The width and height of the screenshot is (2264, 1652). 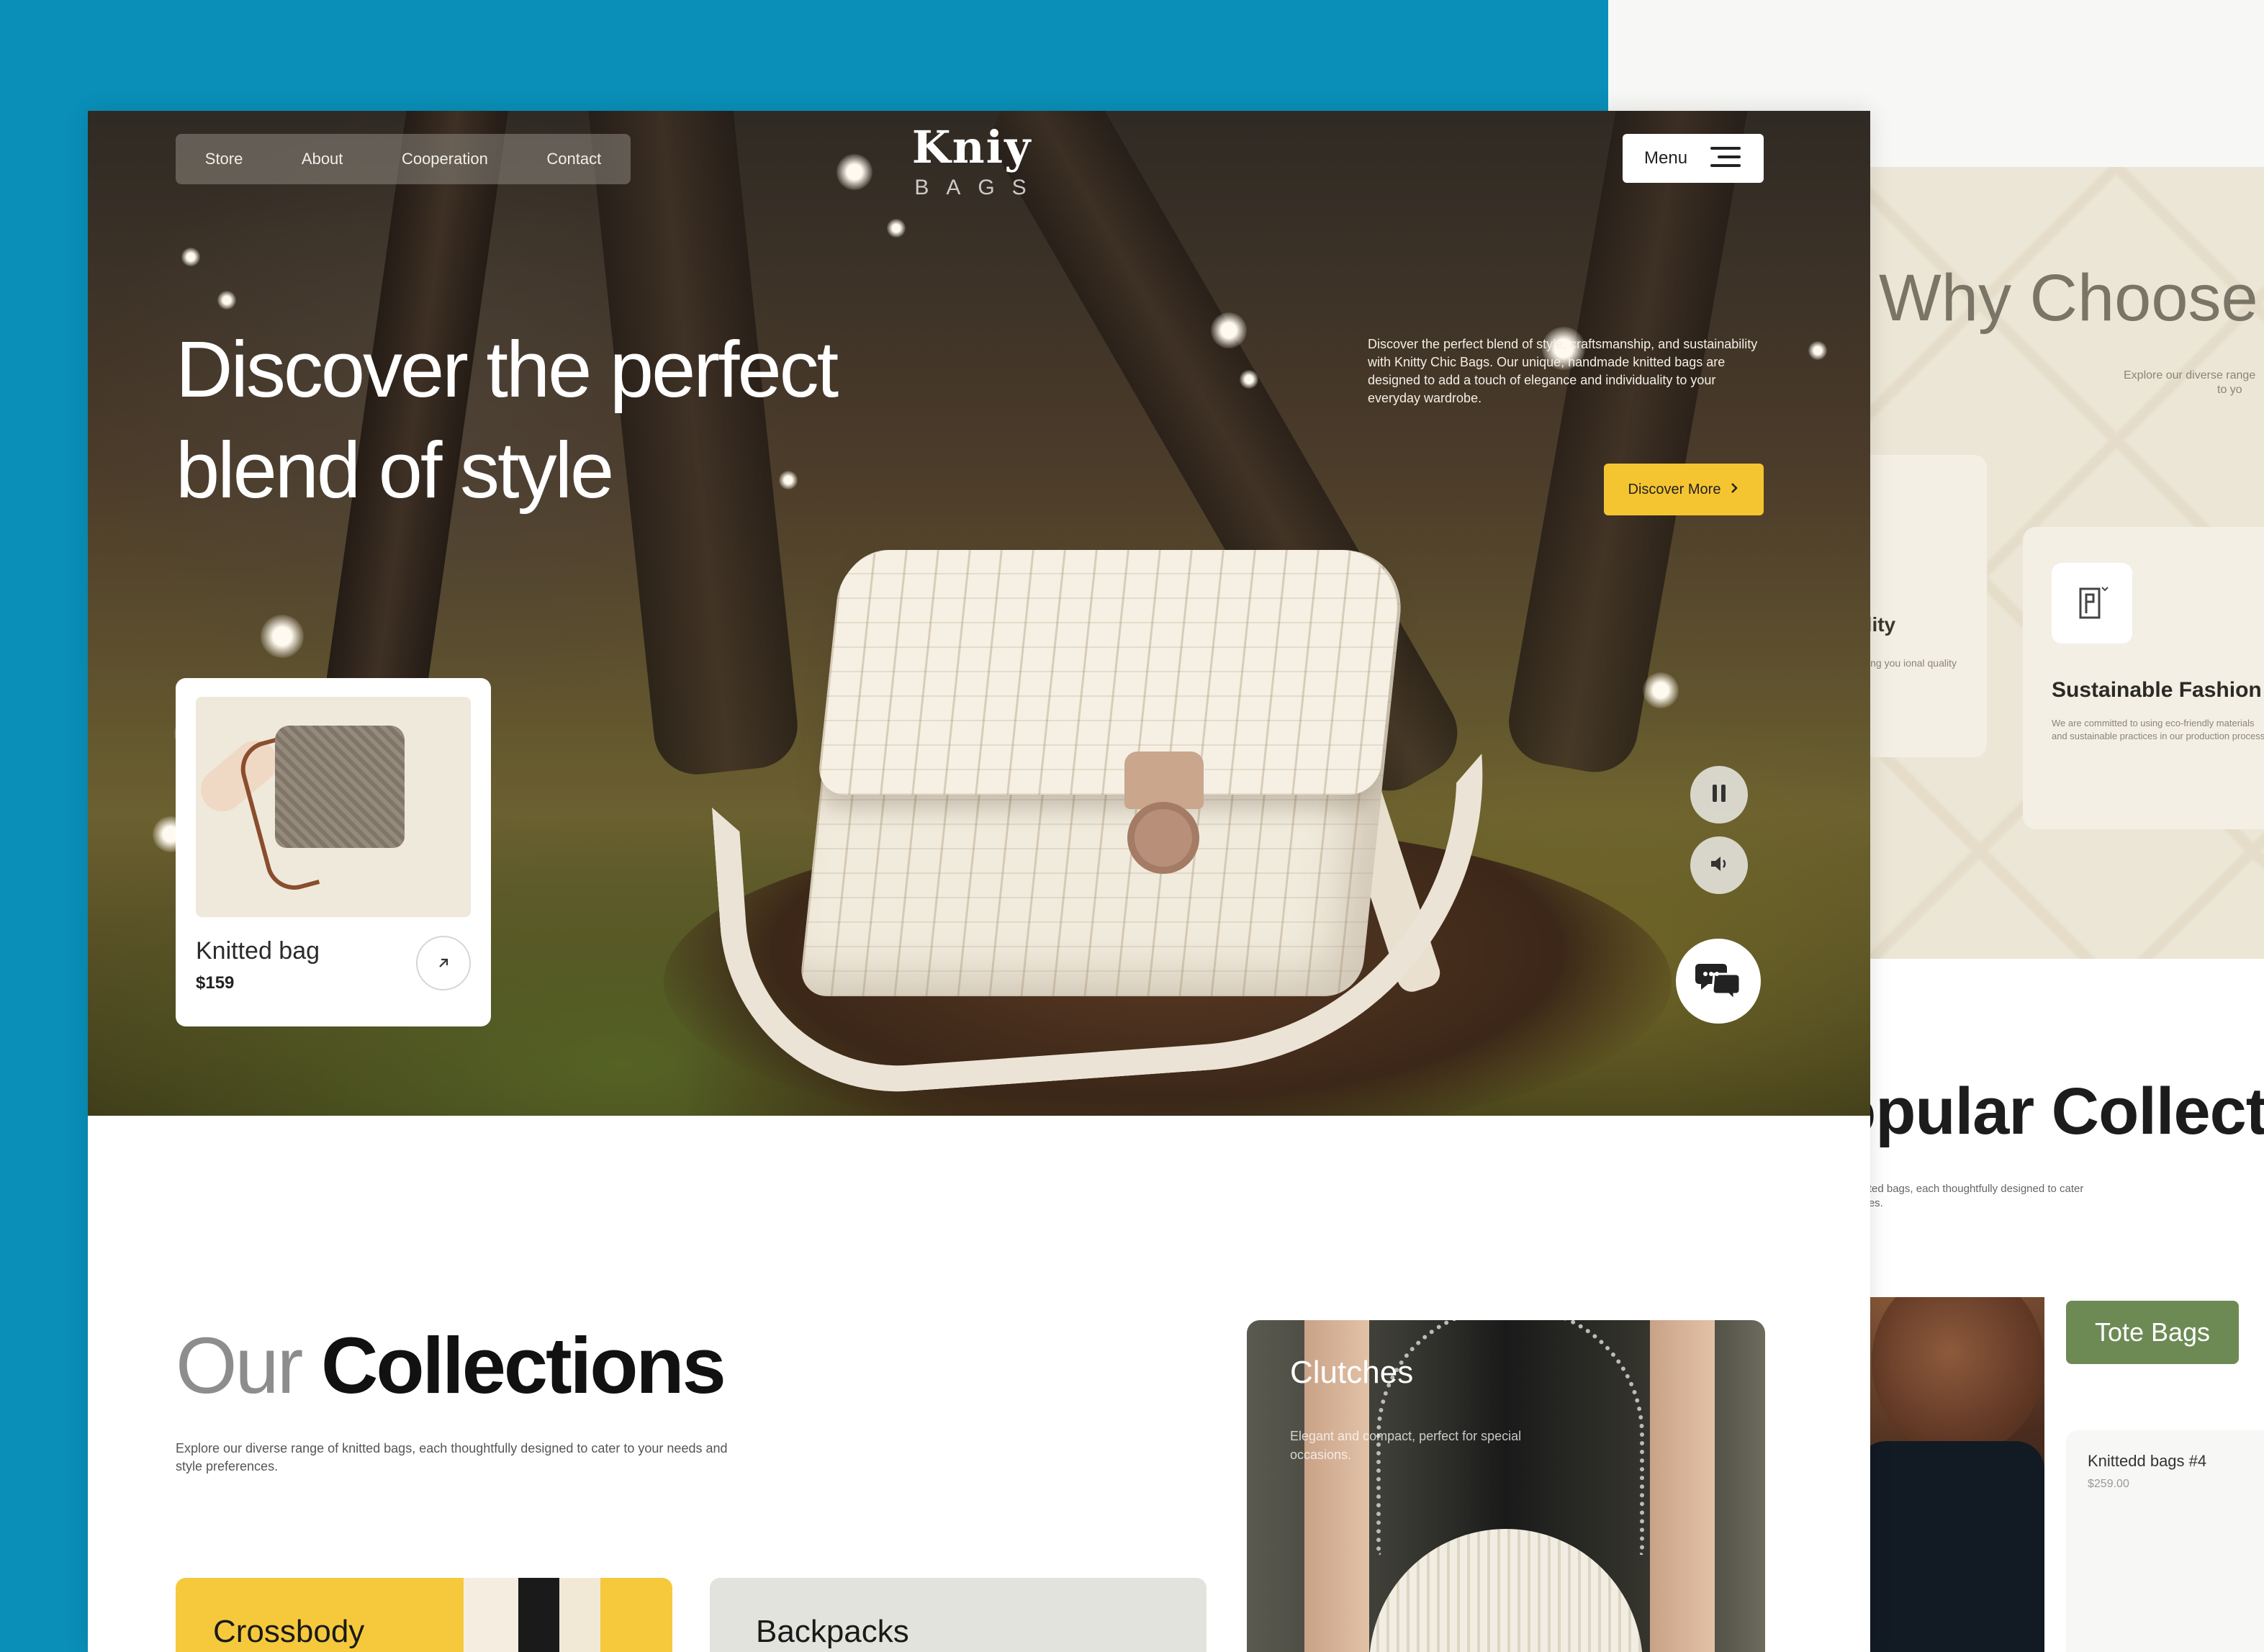 I want to click on category-crossbody: Crossbody, so click(x=424, y=1615).